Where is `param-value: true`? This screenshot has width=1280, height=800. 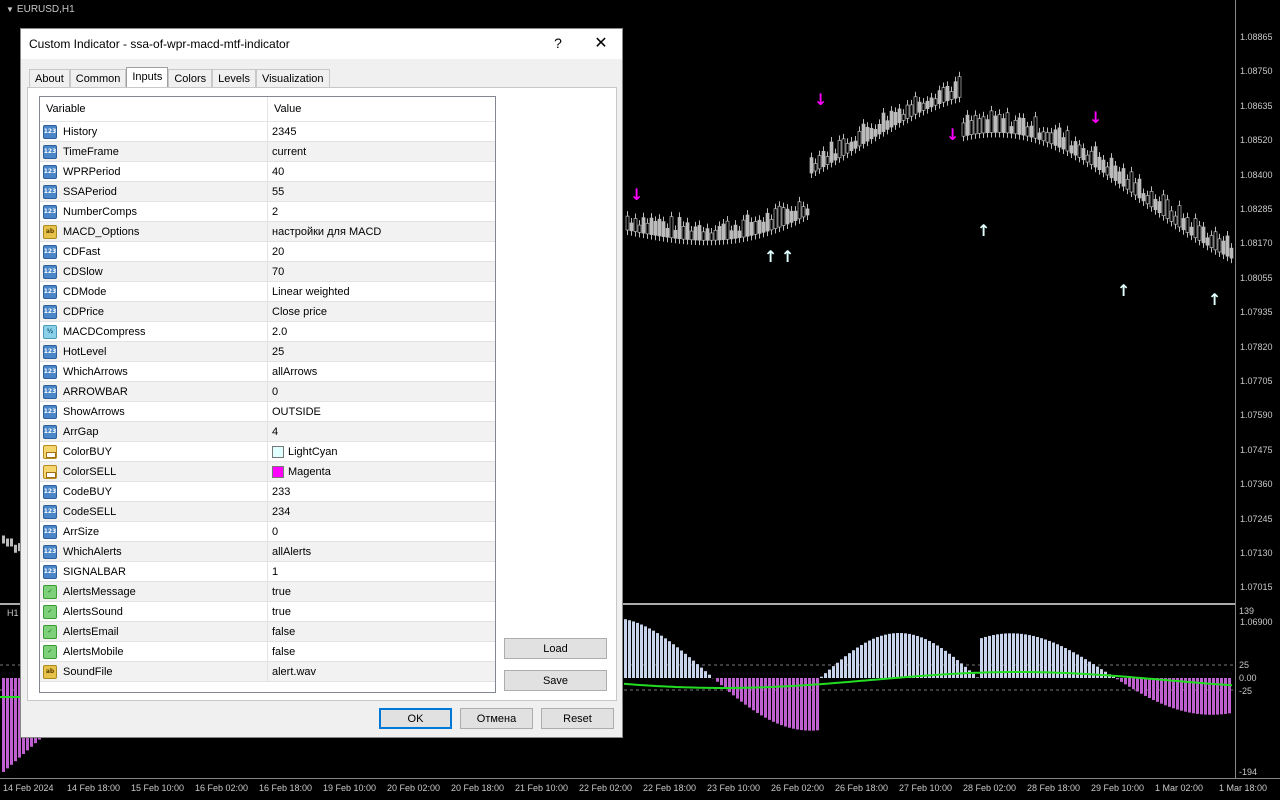
param-value: true is located at coordinates (281, 611).